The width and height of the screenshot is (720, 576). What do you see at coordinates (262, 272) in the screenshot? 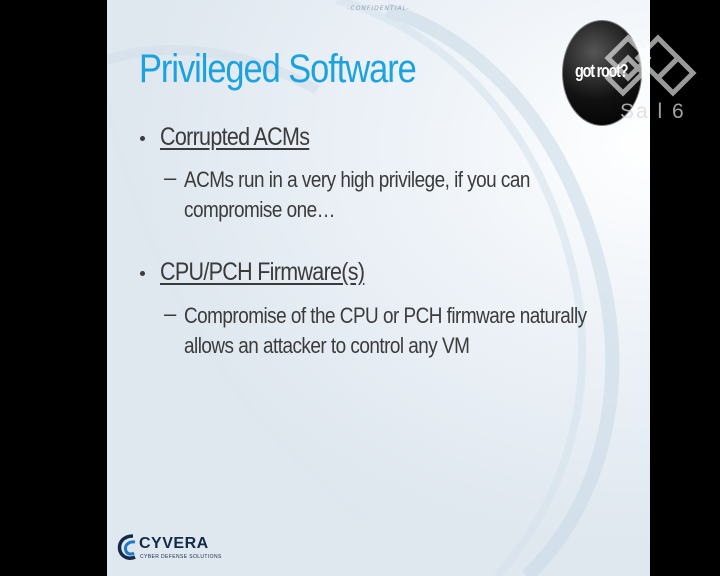
I see `bullet-label: CPU/PCH Firmware(s)` at bounding box center [262, 272].